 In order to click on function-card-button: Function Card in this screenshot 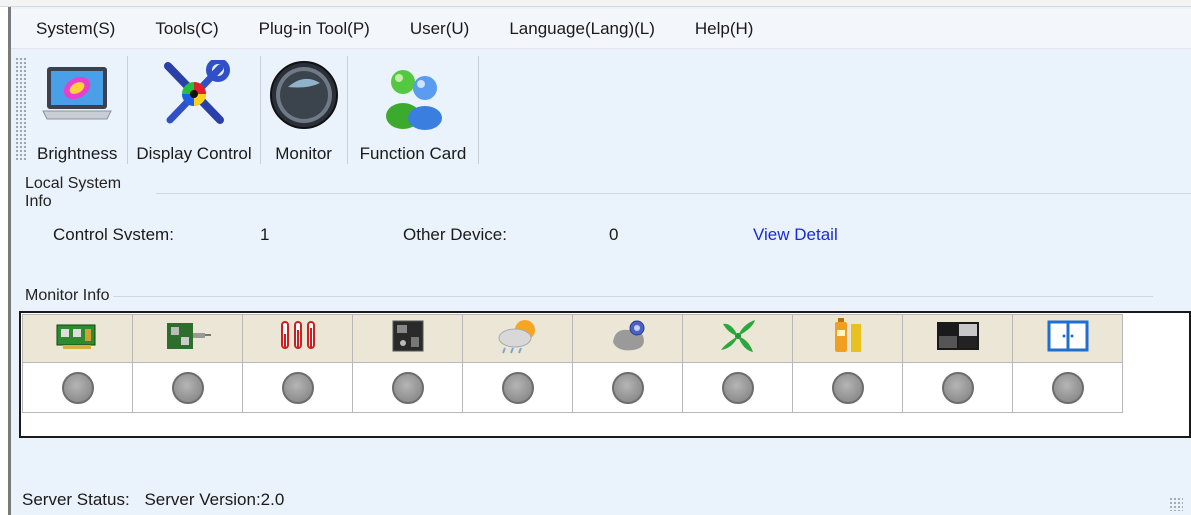, I will do `click(414, 110)`.